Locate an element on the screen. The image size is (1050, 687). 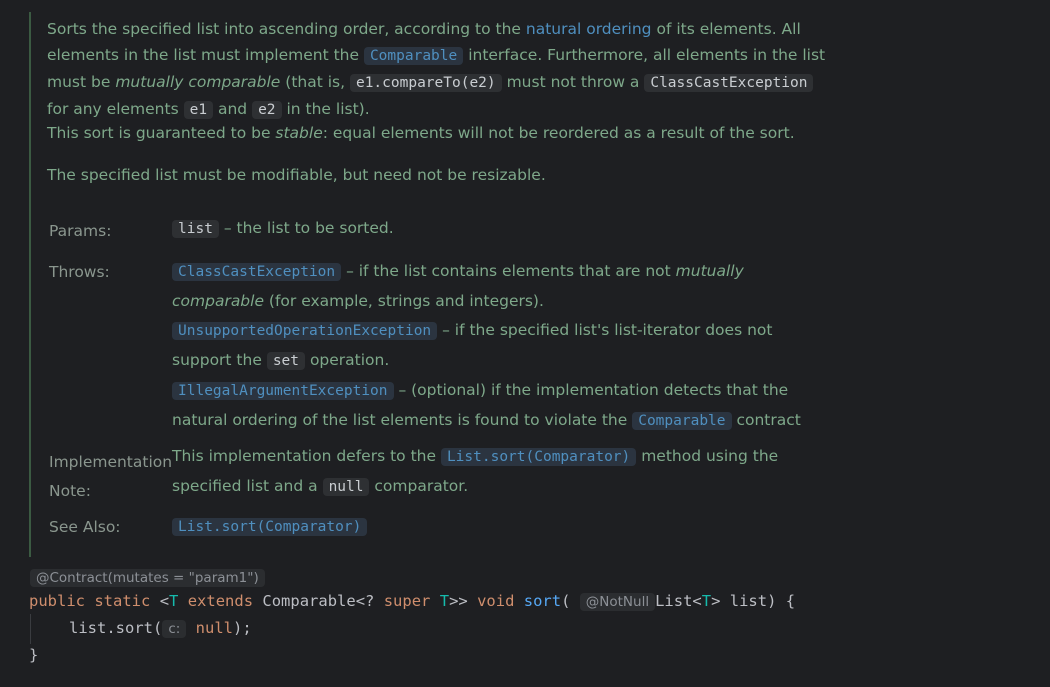
token: Comparable<? is located at coordinates (318, 601).